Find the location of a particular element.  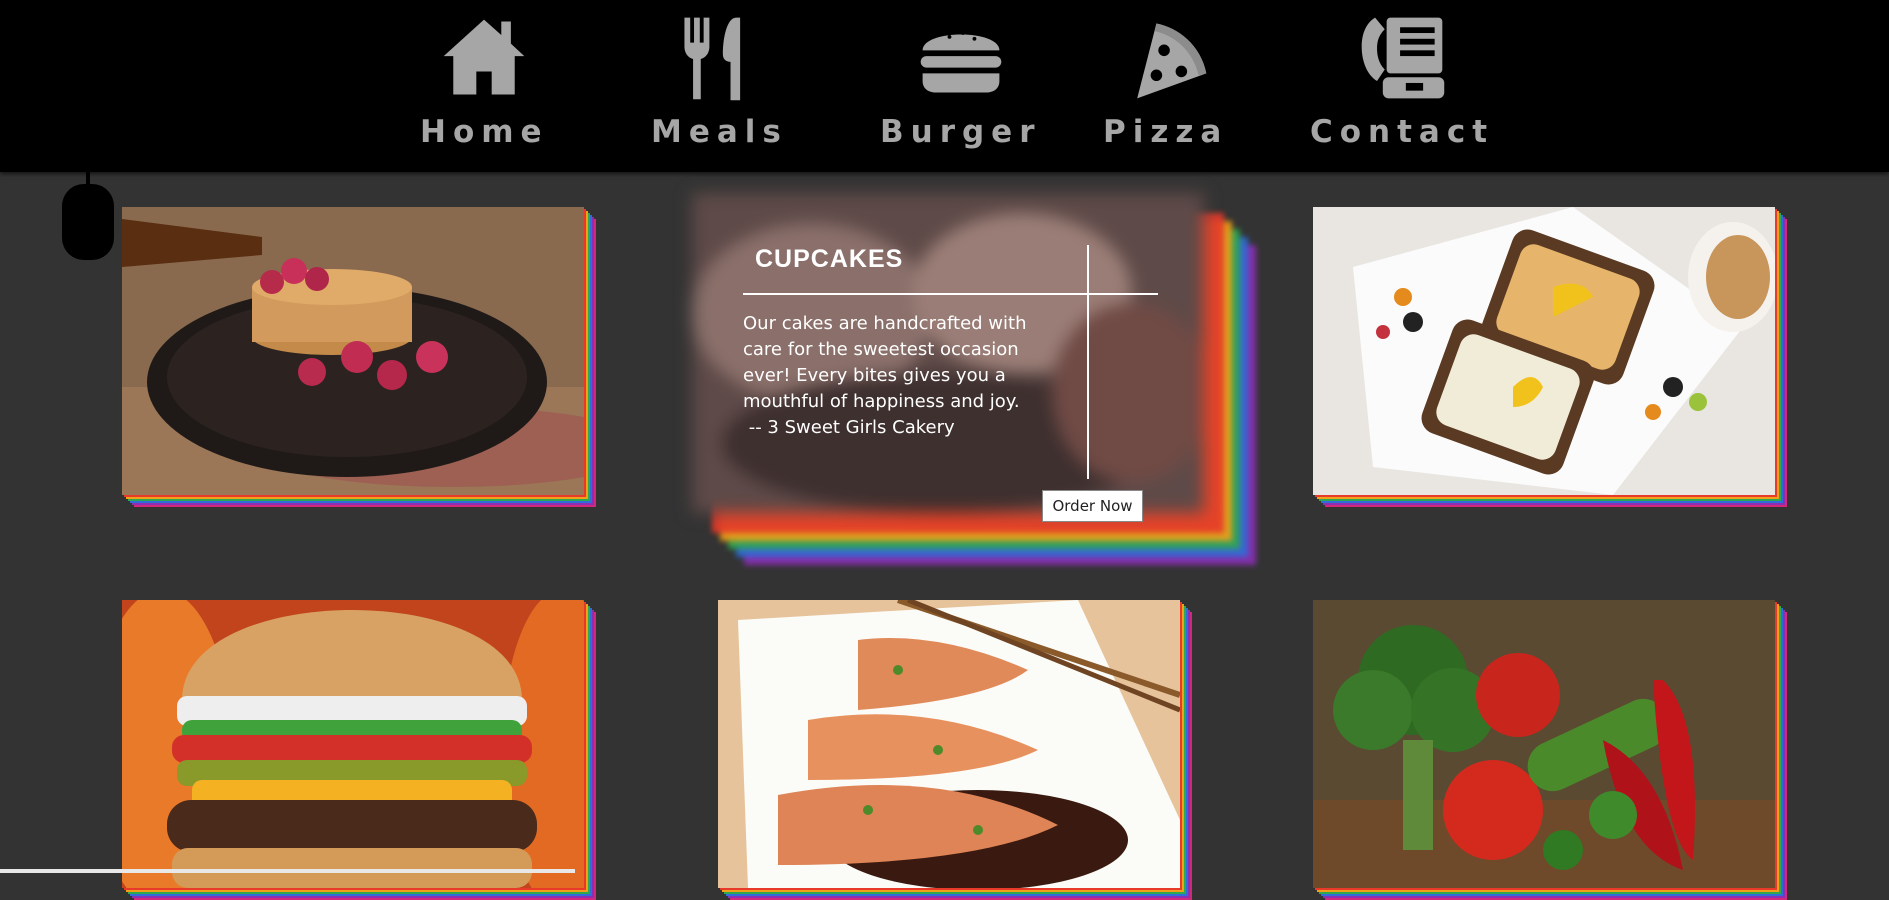

nav-contact: Contact is located at coordinates (1402, 80).